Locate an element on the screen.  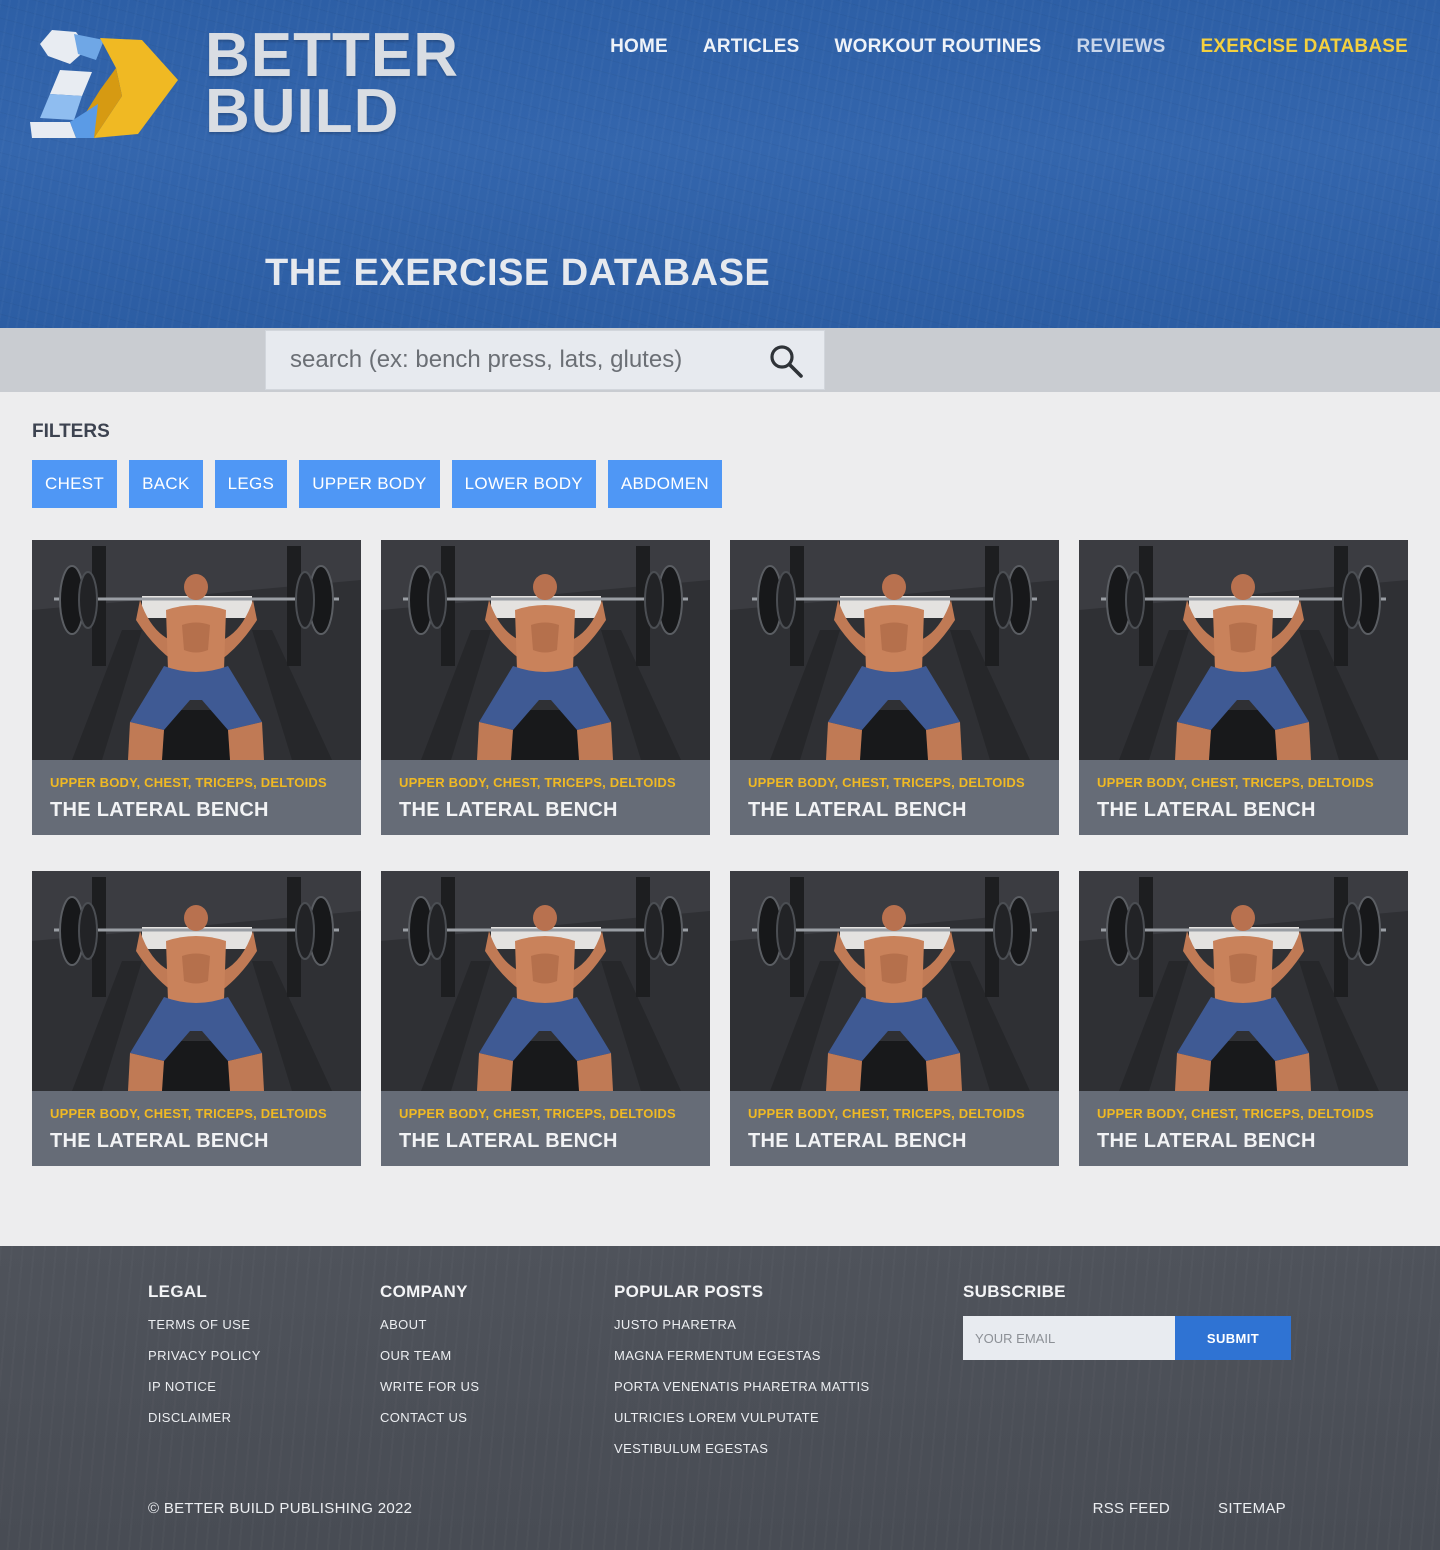
footer-subscribe: SUBSCRIBE SUBMIT is located at coordinates (1127, 1321).